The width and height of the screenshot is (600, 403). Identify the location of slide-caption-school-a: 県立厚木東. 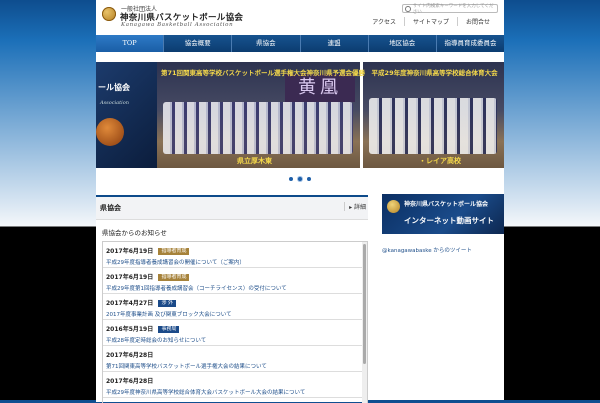
(254, 161).